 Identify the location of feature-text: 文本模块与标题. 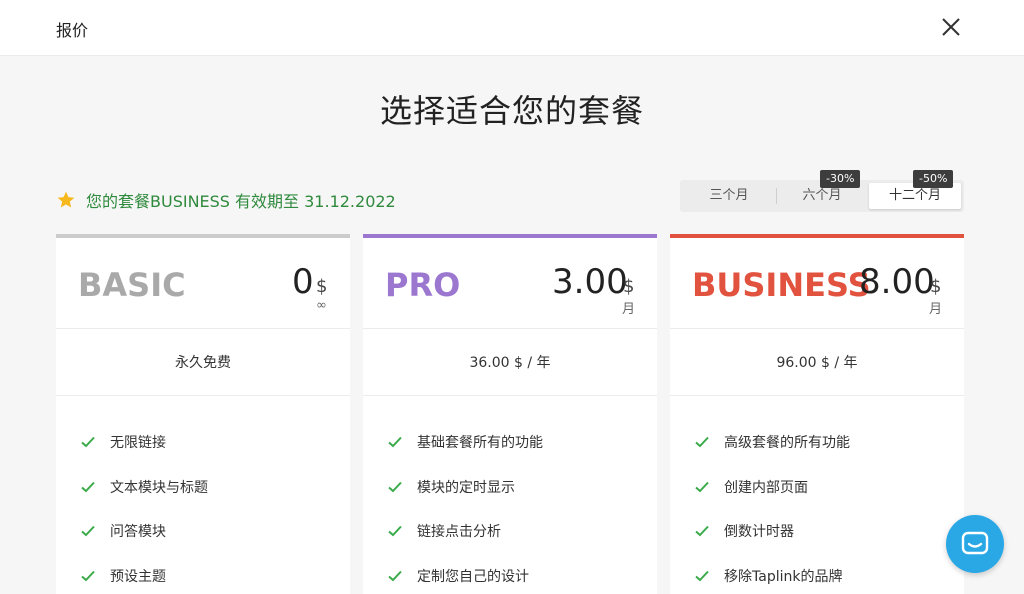
(159, 487).